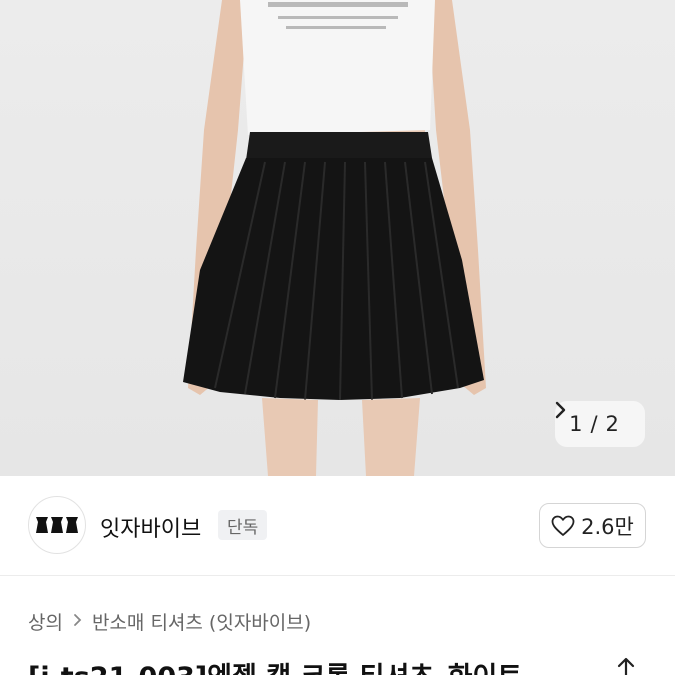  I want to click on seller-name: 잇자바이브, so click(150, 527).